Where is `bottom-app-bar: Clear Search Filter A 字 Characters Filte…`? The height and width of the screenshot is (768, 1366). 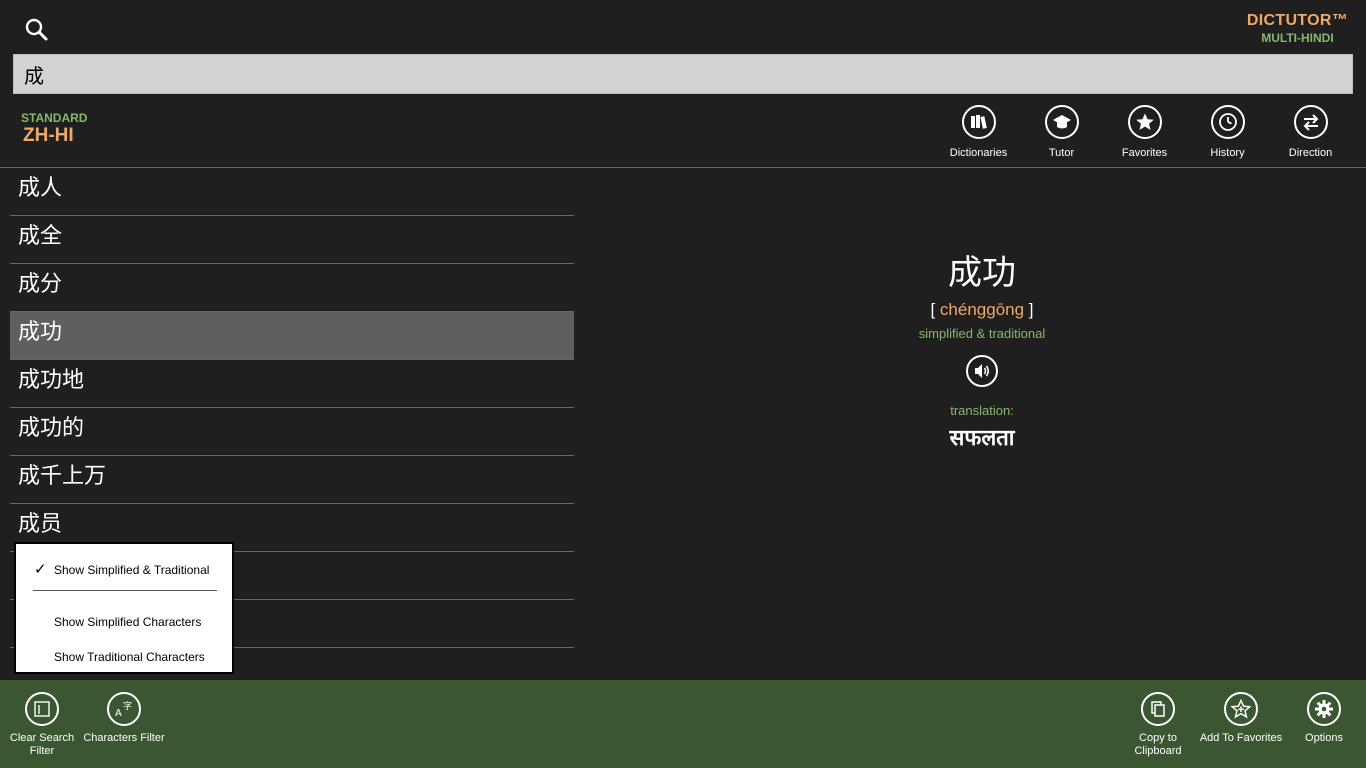
bottom-app-bar: Clear Search Filter A 字 Characters Filte… is located at coordinates (683, 724).